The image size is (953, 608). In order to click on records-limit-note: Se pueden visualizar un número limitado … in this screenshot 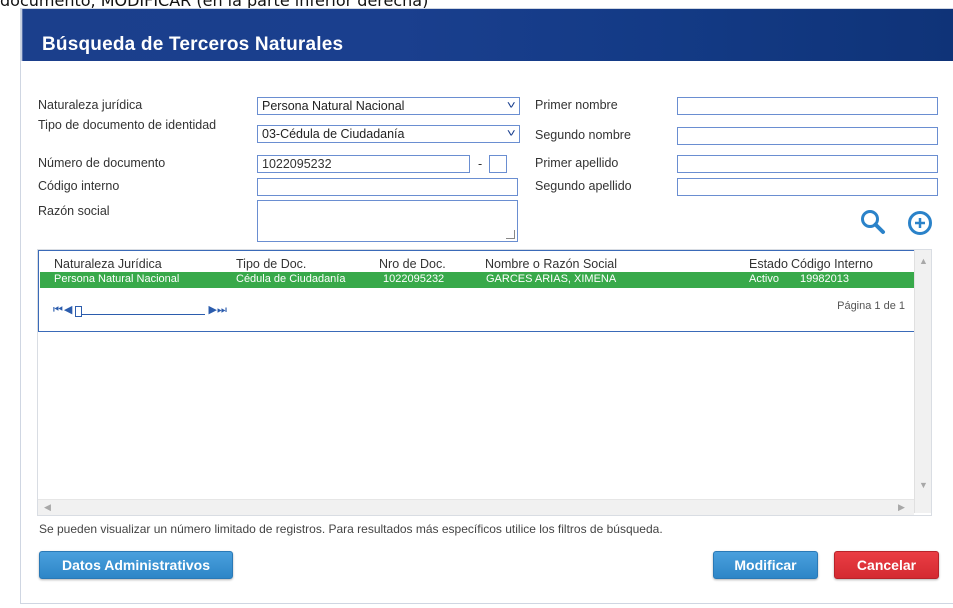, I will do `click(351, 529)`.